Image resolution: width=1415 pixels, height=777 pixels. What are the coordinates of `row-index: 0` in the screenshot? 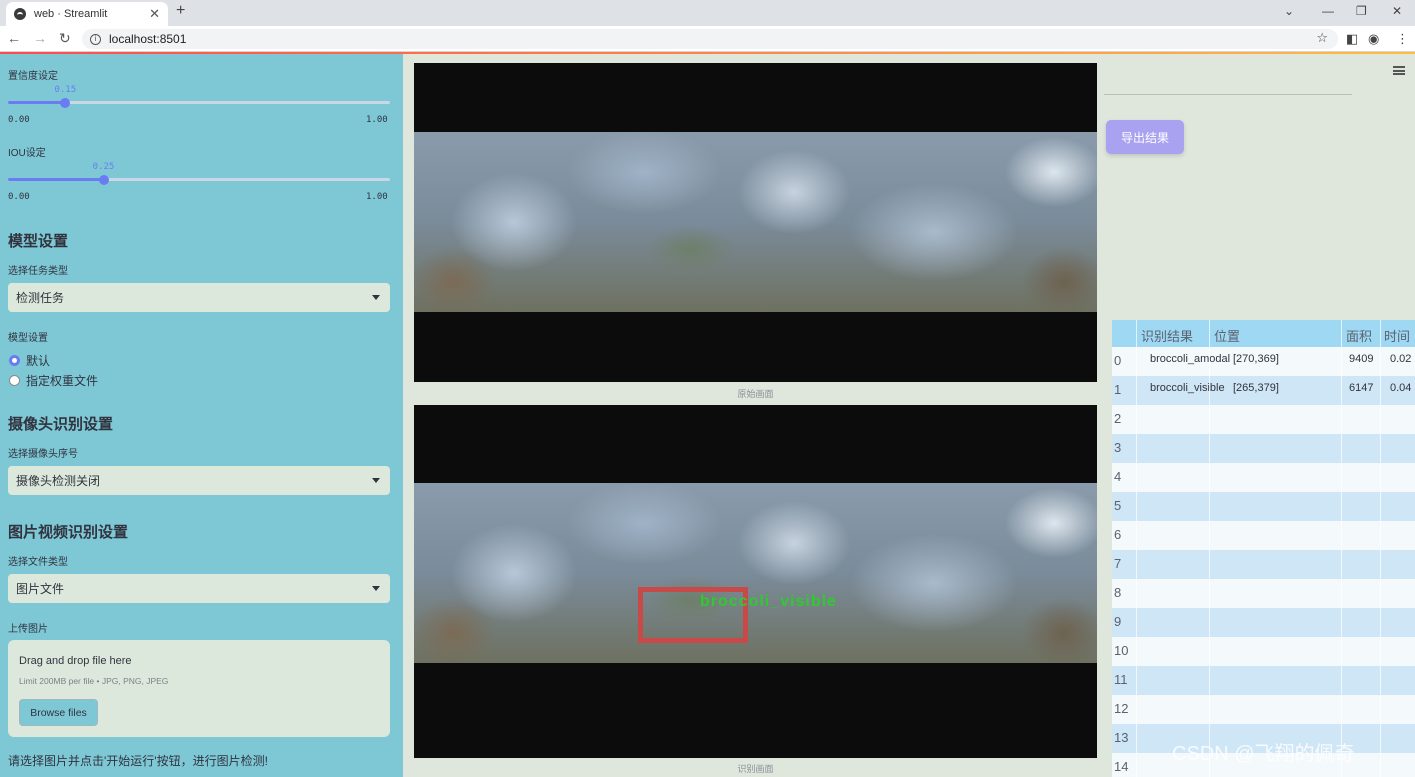 It's located at (1118, 360).